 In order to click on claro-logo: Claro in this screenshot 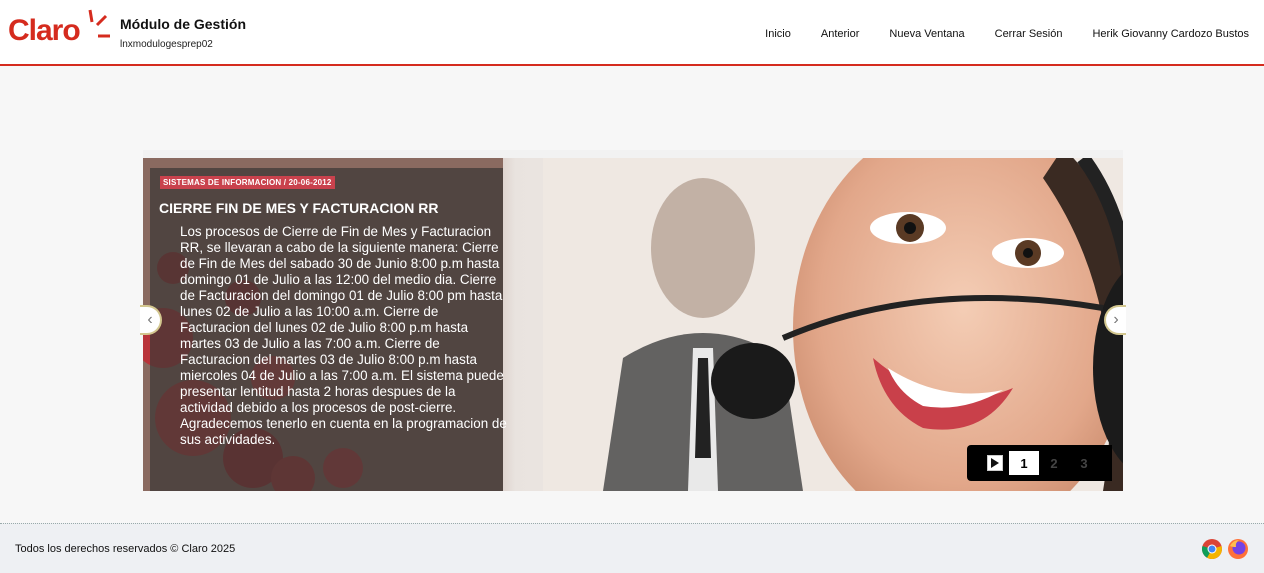, I will do `click(60, 29)`.